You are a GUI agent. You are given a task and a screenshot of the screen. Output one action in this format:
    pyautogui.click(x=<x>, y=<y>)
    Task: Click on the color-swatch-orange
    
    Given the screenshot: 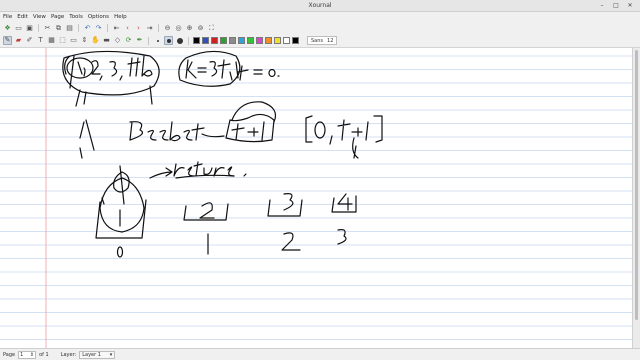 What is the action you would take?
    pyautogui.click(x=268, y=40)
    